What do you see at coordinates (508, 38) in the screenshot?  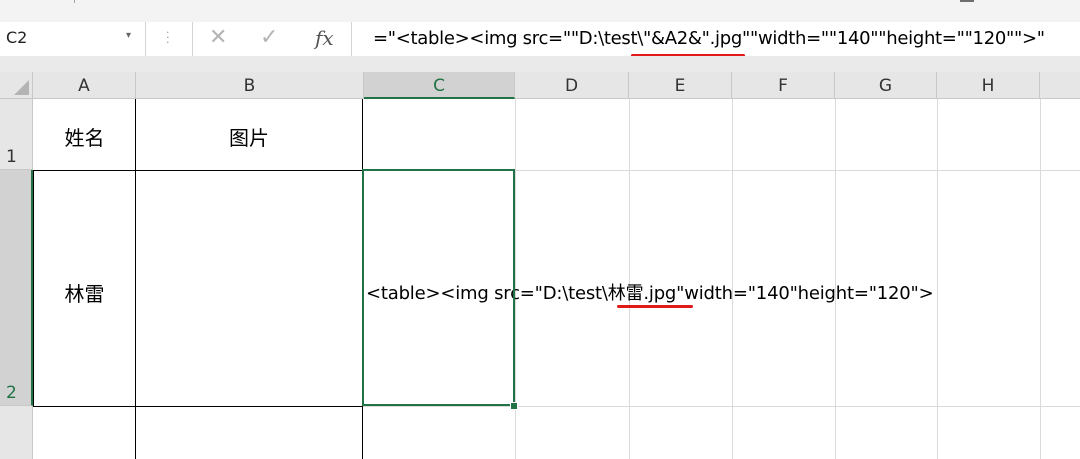 I see `formula-part-prefix: ="<table><img src=""D:\test\` at bounding box center [508, 38].